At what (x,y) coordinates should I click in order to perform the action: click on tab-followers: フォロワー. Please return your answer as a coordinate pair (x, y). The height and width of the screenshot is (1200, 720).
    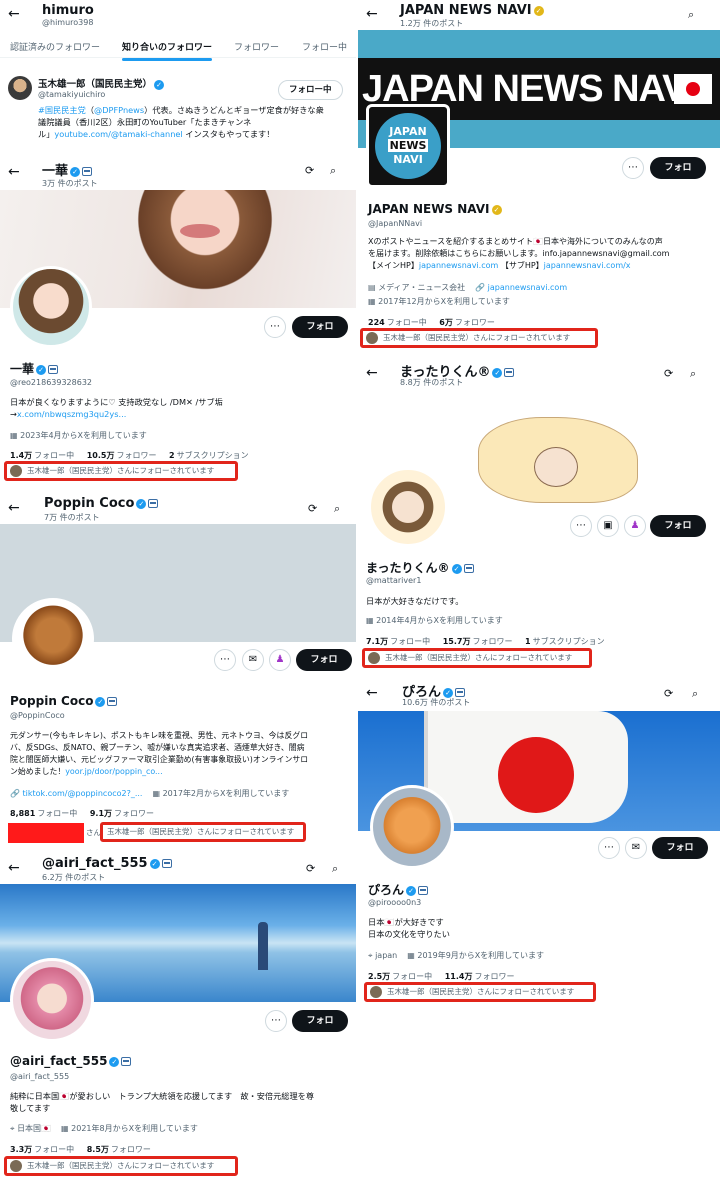
    Looking at the image, I should click on (256, 46).